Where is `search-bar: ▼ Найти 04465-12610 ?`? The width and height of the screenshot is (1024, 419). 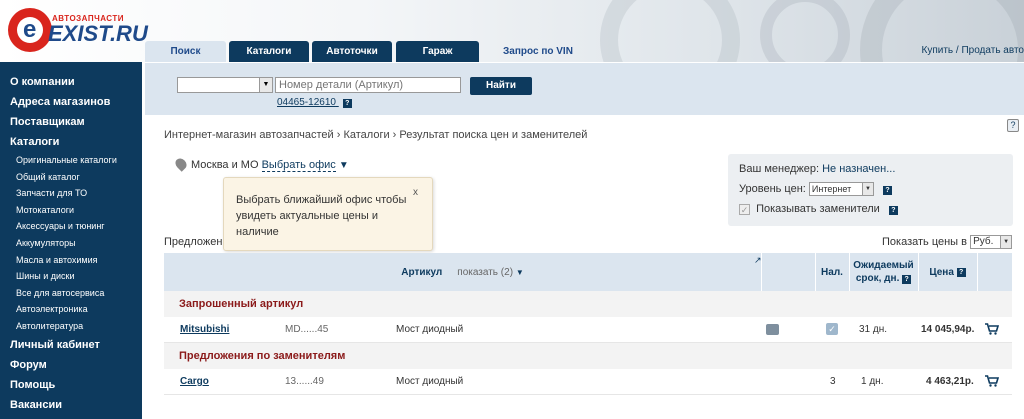
search-bar: ▼ Найти 04465-12610 ? is located at coordinates (584, 89).